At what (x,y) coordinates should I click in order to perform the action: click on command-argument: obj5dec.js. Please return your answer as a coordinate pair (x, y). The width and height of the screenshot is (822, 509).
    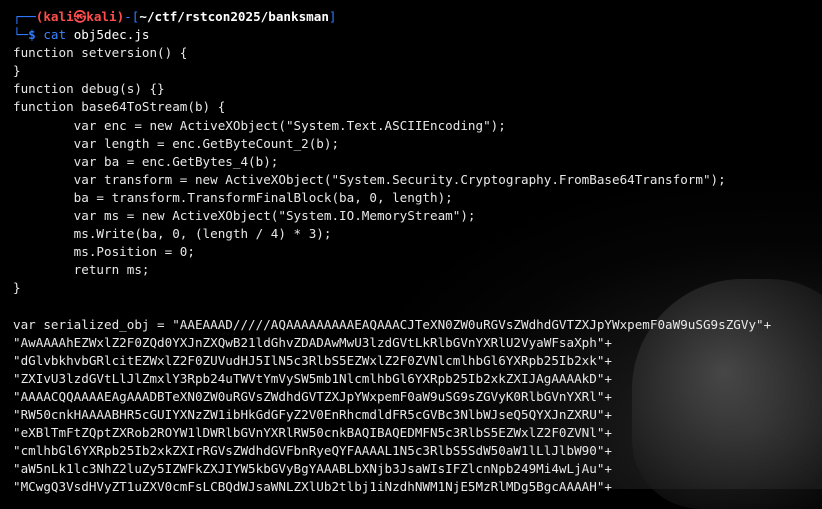
    Looking at the image, I should click on (111, 35).